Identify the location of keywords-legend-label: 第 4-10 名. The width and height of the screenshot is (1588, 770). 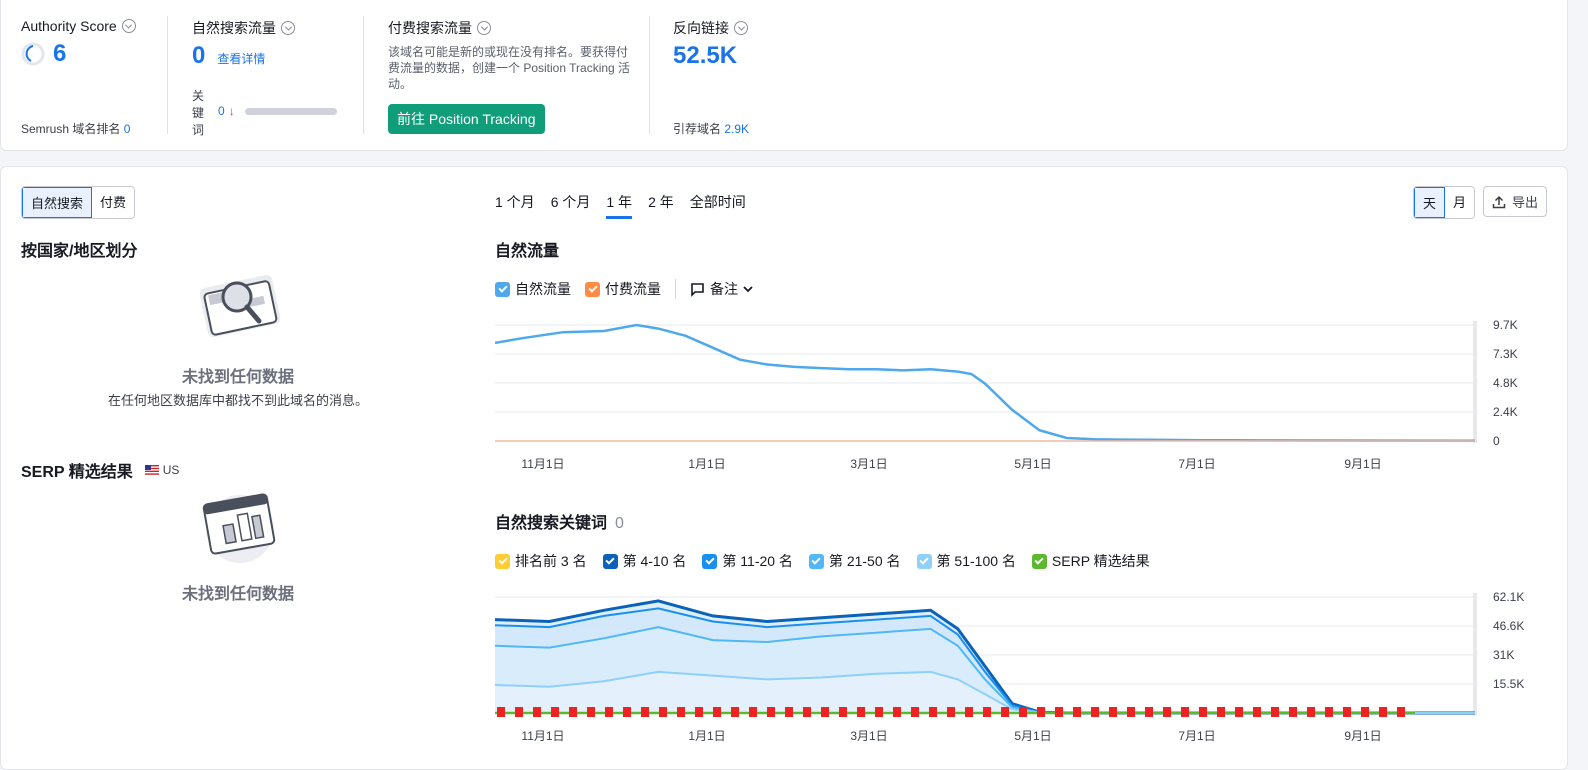
(654, 561).